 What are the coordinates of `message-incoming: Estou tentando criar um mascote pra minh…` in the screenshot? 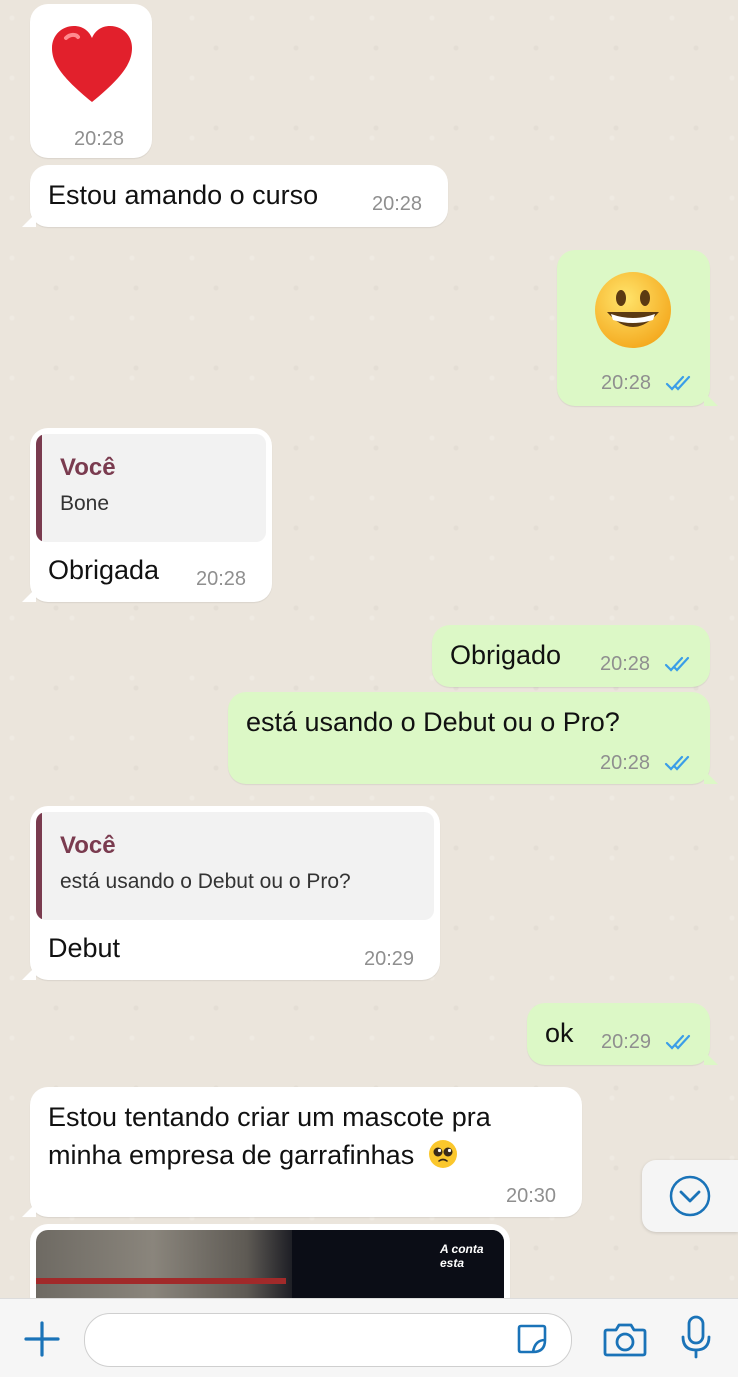 It's located at (302, 1152).